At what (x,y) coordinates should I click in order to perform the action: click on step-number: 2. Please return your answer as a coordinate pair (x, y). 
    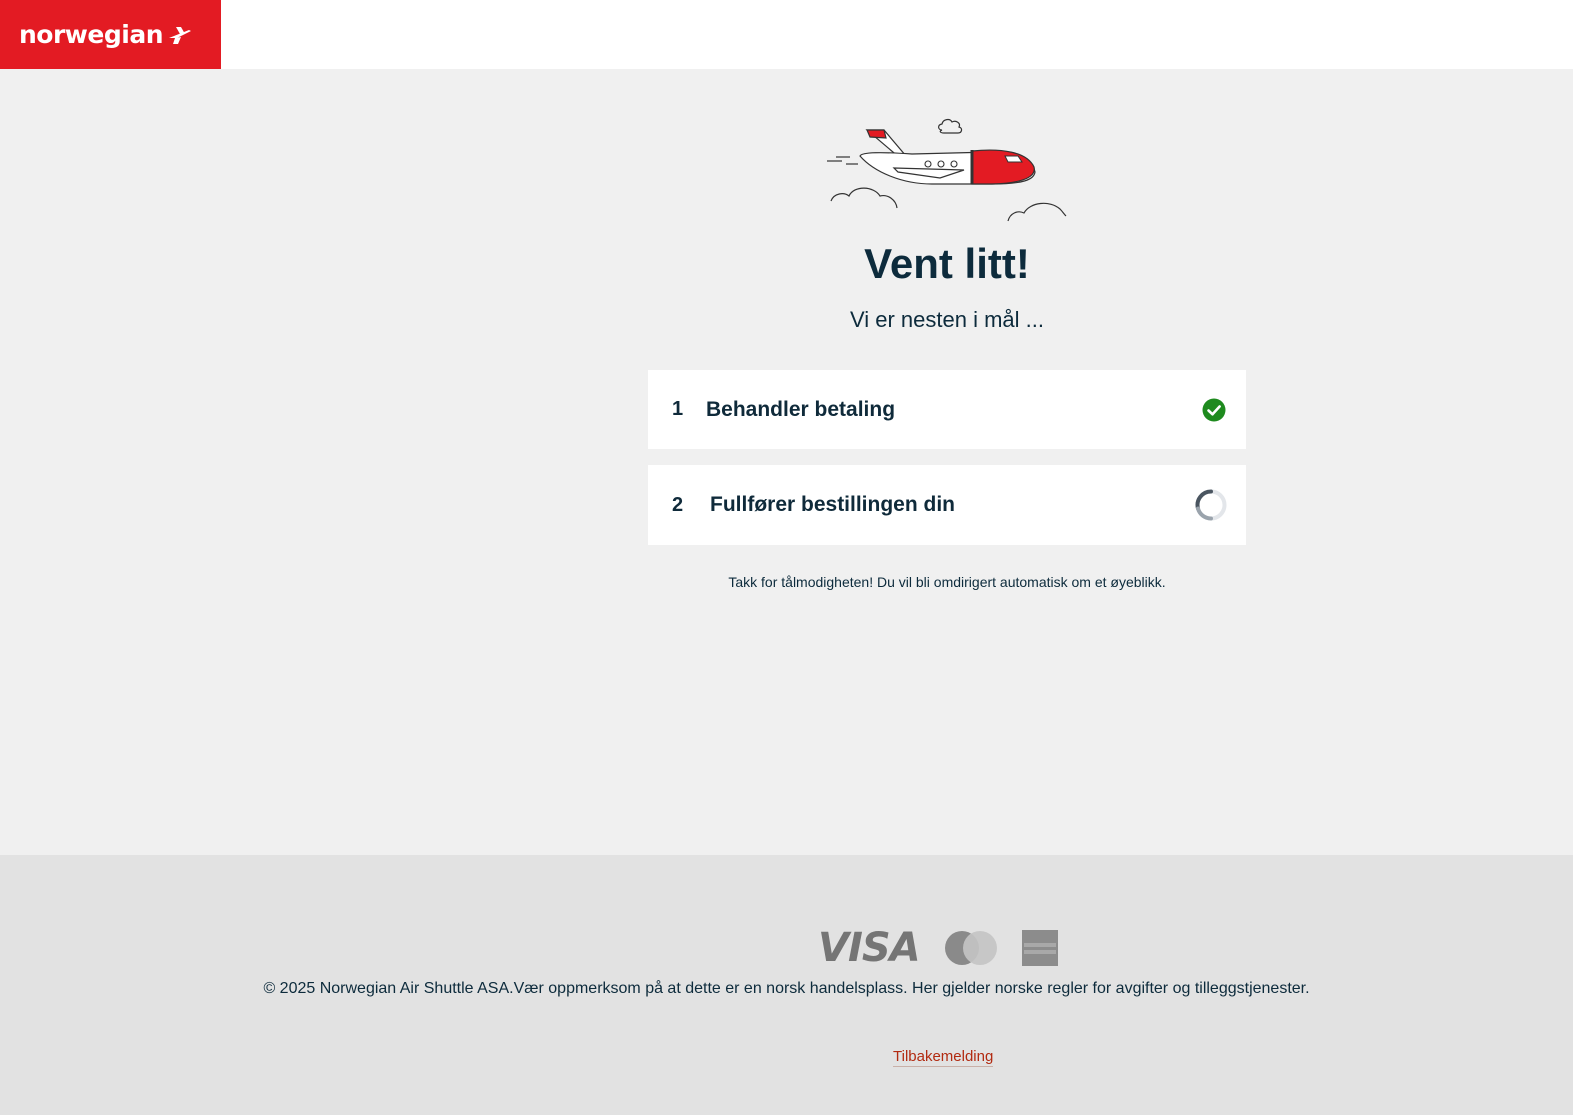
    Looking at the image, I should click on (678, 504).